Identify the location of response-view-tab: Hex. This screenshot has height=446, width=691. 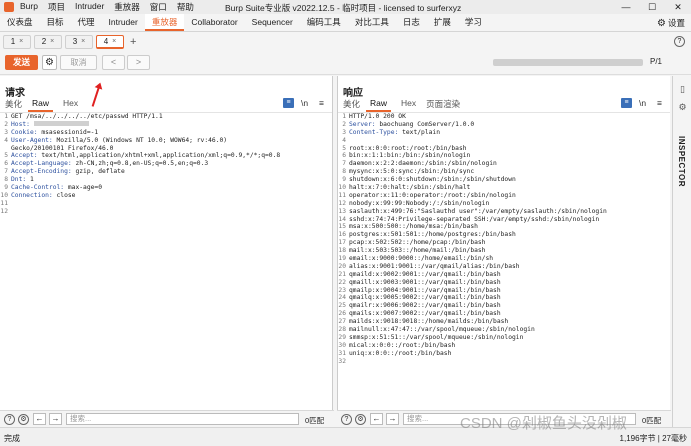
(408, 105).